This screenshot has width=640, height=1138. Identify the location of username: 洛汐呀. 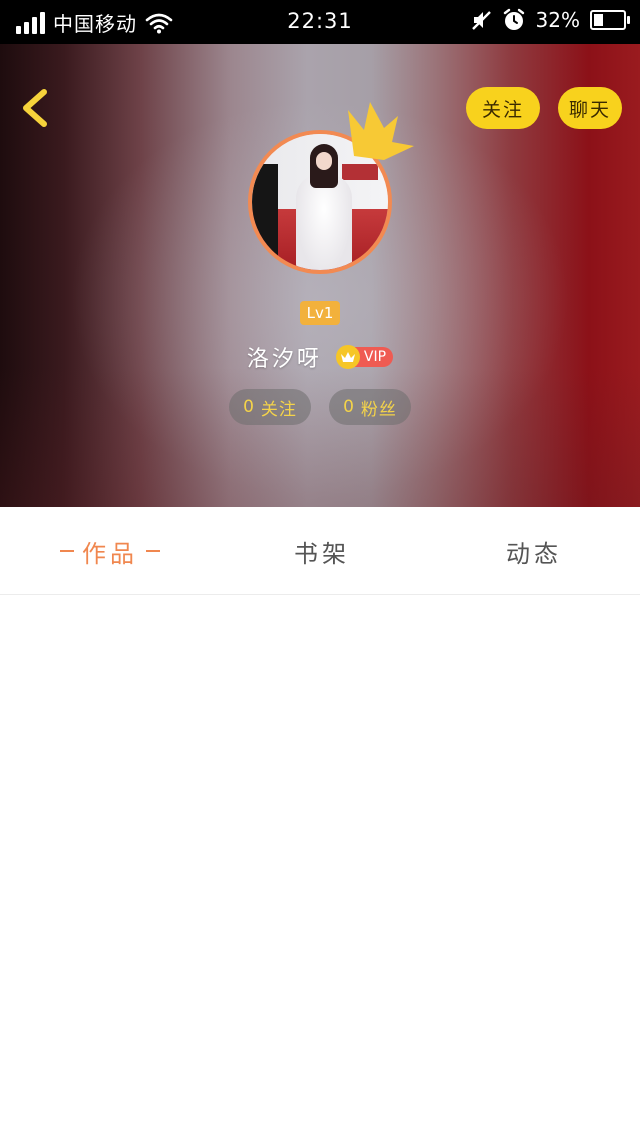
(284, 359).